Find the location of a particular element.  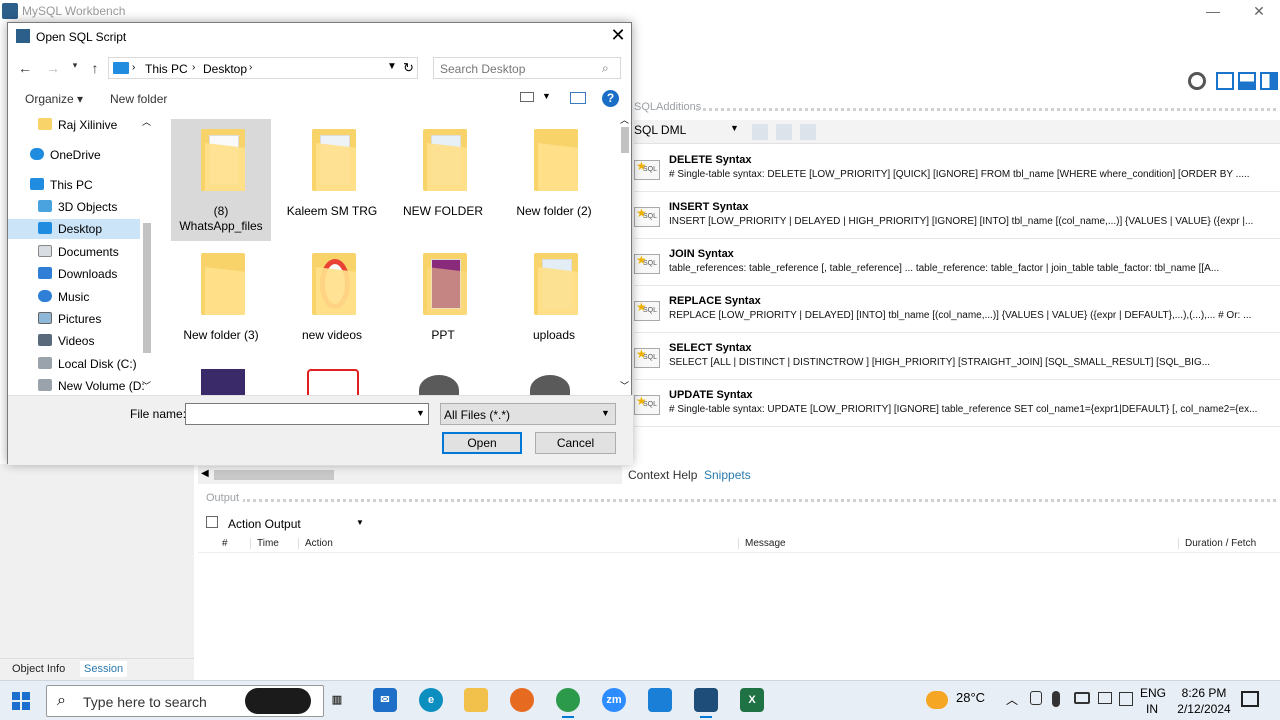

nav-item-desktop: Desktop is located at coordinates (74, 229).